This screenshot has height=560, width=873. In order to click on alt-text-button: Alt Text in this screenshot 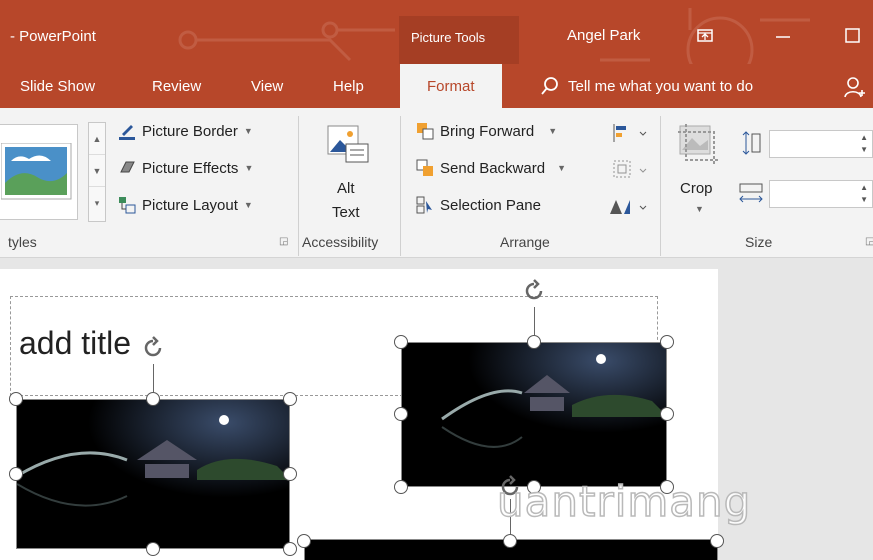, I will do `click(349, 176)`.